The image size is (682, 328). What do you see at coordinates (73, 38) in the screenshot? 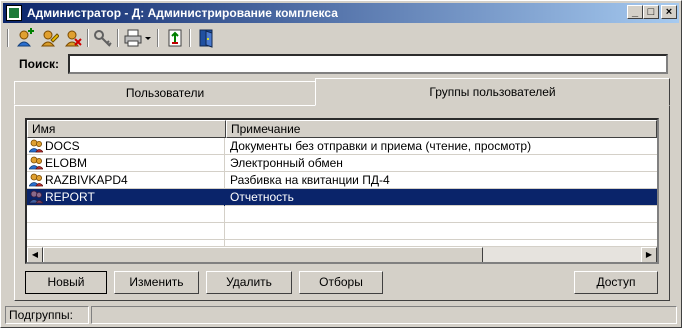
I see `delete-user-icon` at bounding box center [73, 38].